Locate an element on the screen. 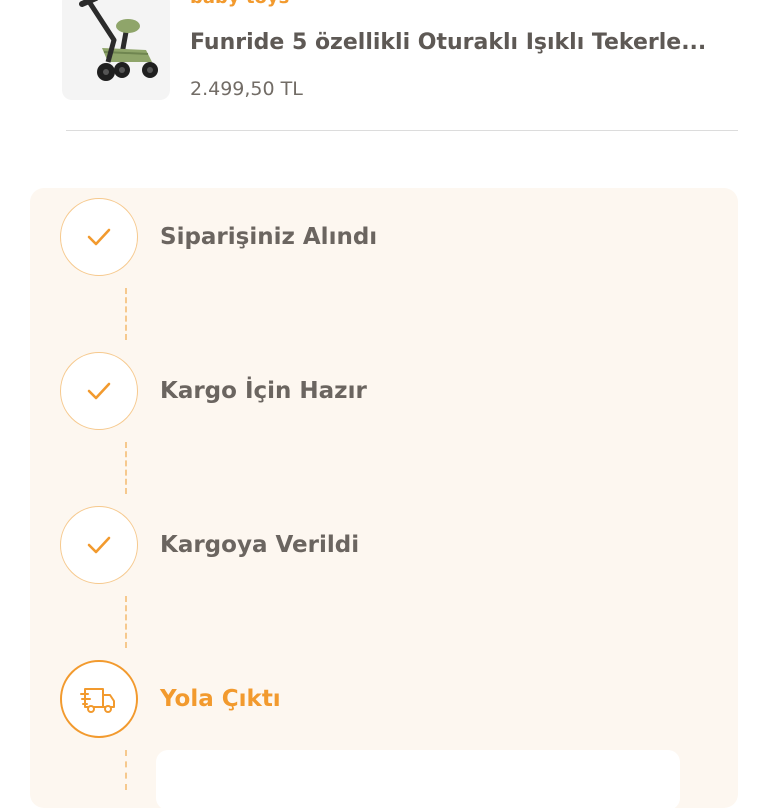 The image size is (768, 810). tracking-step-out-for-delivery: Yola Çıktı is located at coordinates (390, 700).